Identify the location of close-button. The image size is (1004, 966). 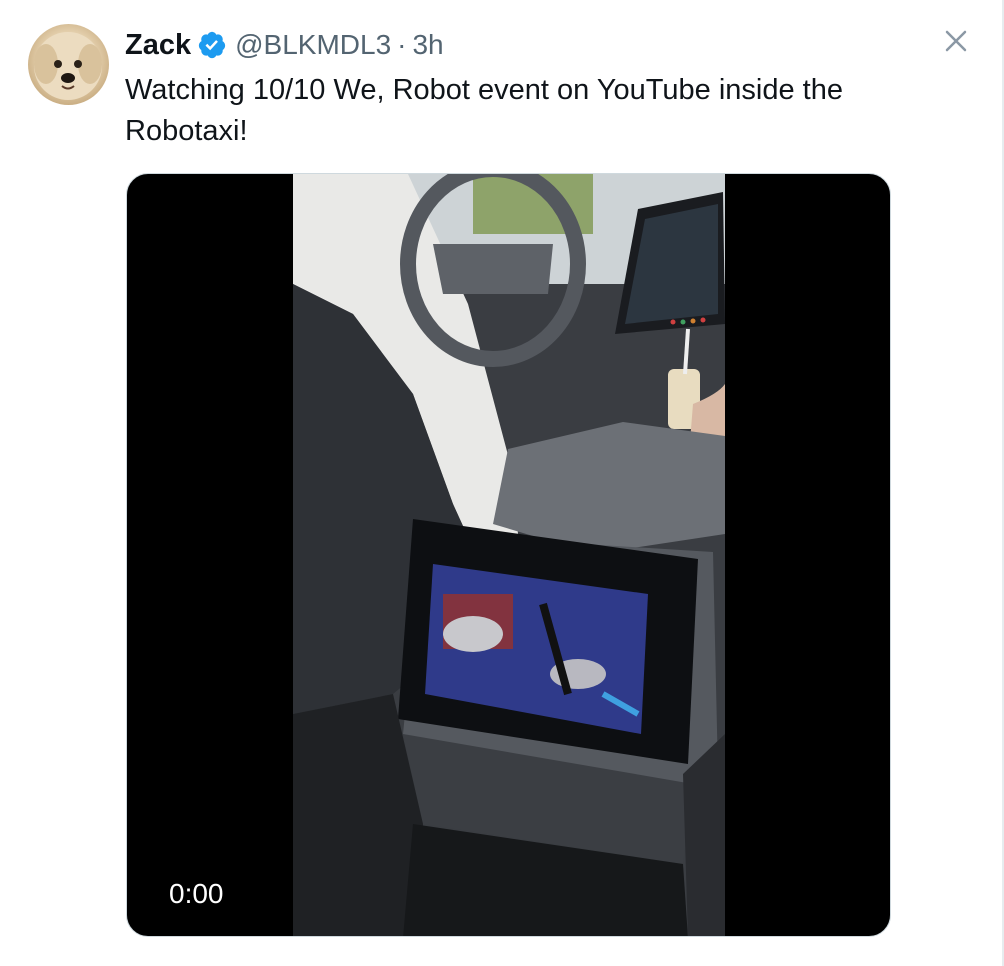
(956, 41).